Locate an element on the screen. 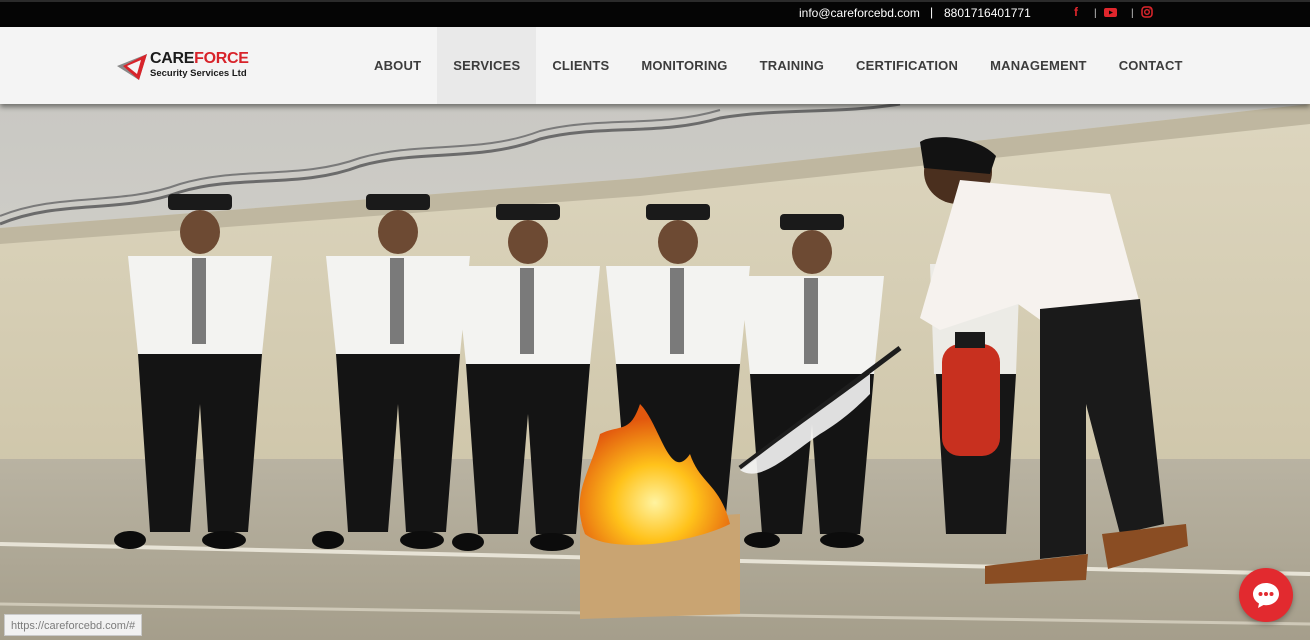 Image resolution: width=1310 pixels, height=640 pixels. logo: CAREFORCE Security Services Ltd is located at coordinates (192, 67).